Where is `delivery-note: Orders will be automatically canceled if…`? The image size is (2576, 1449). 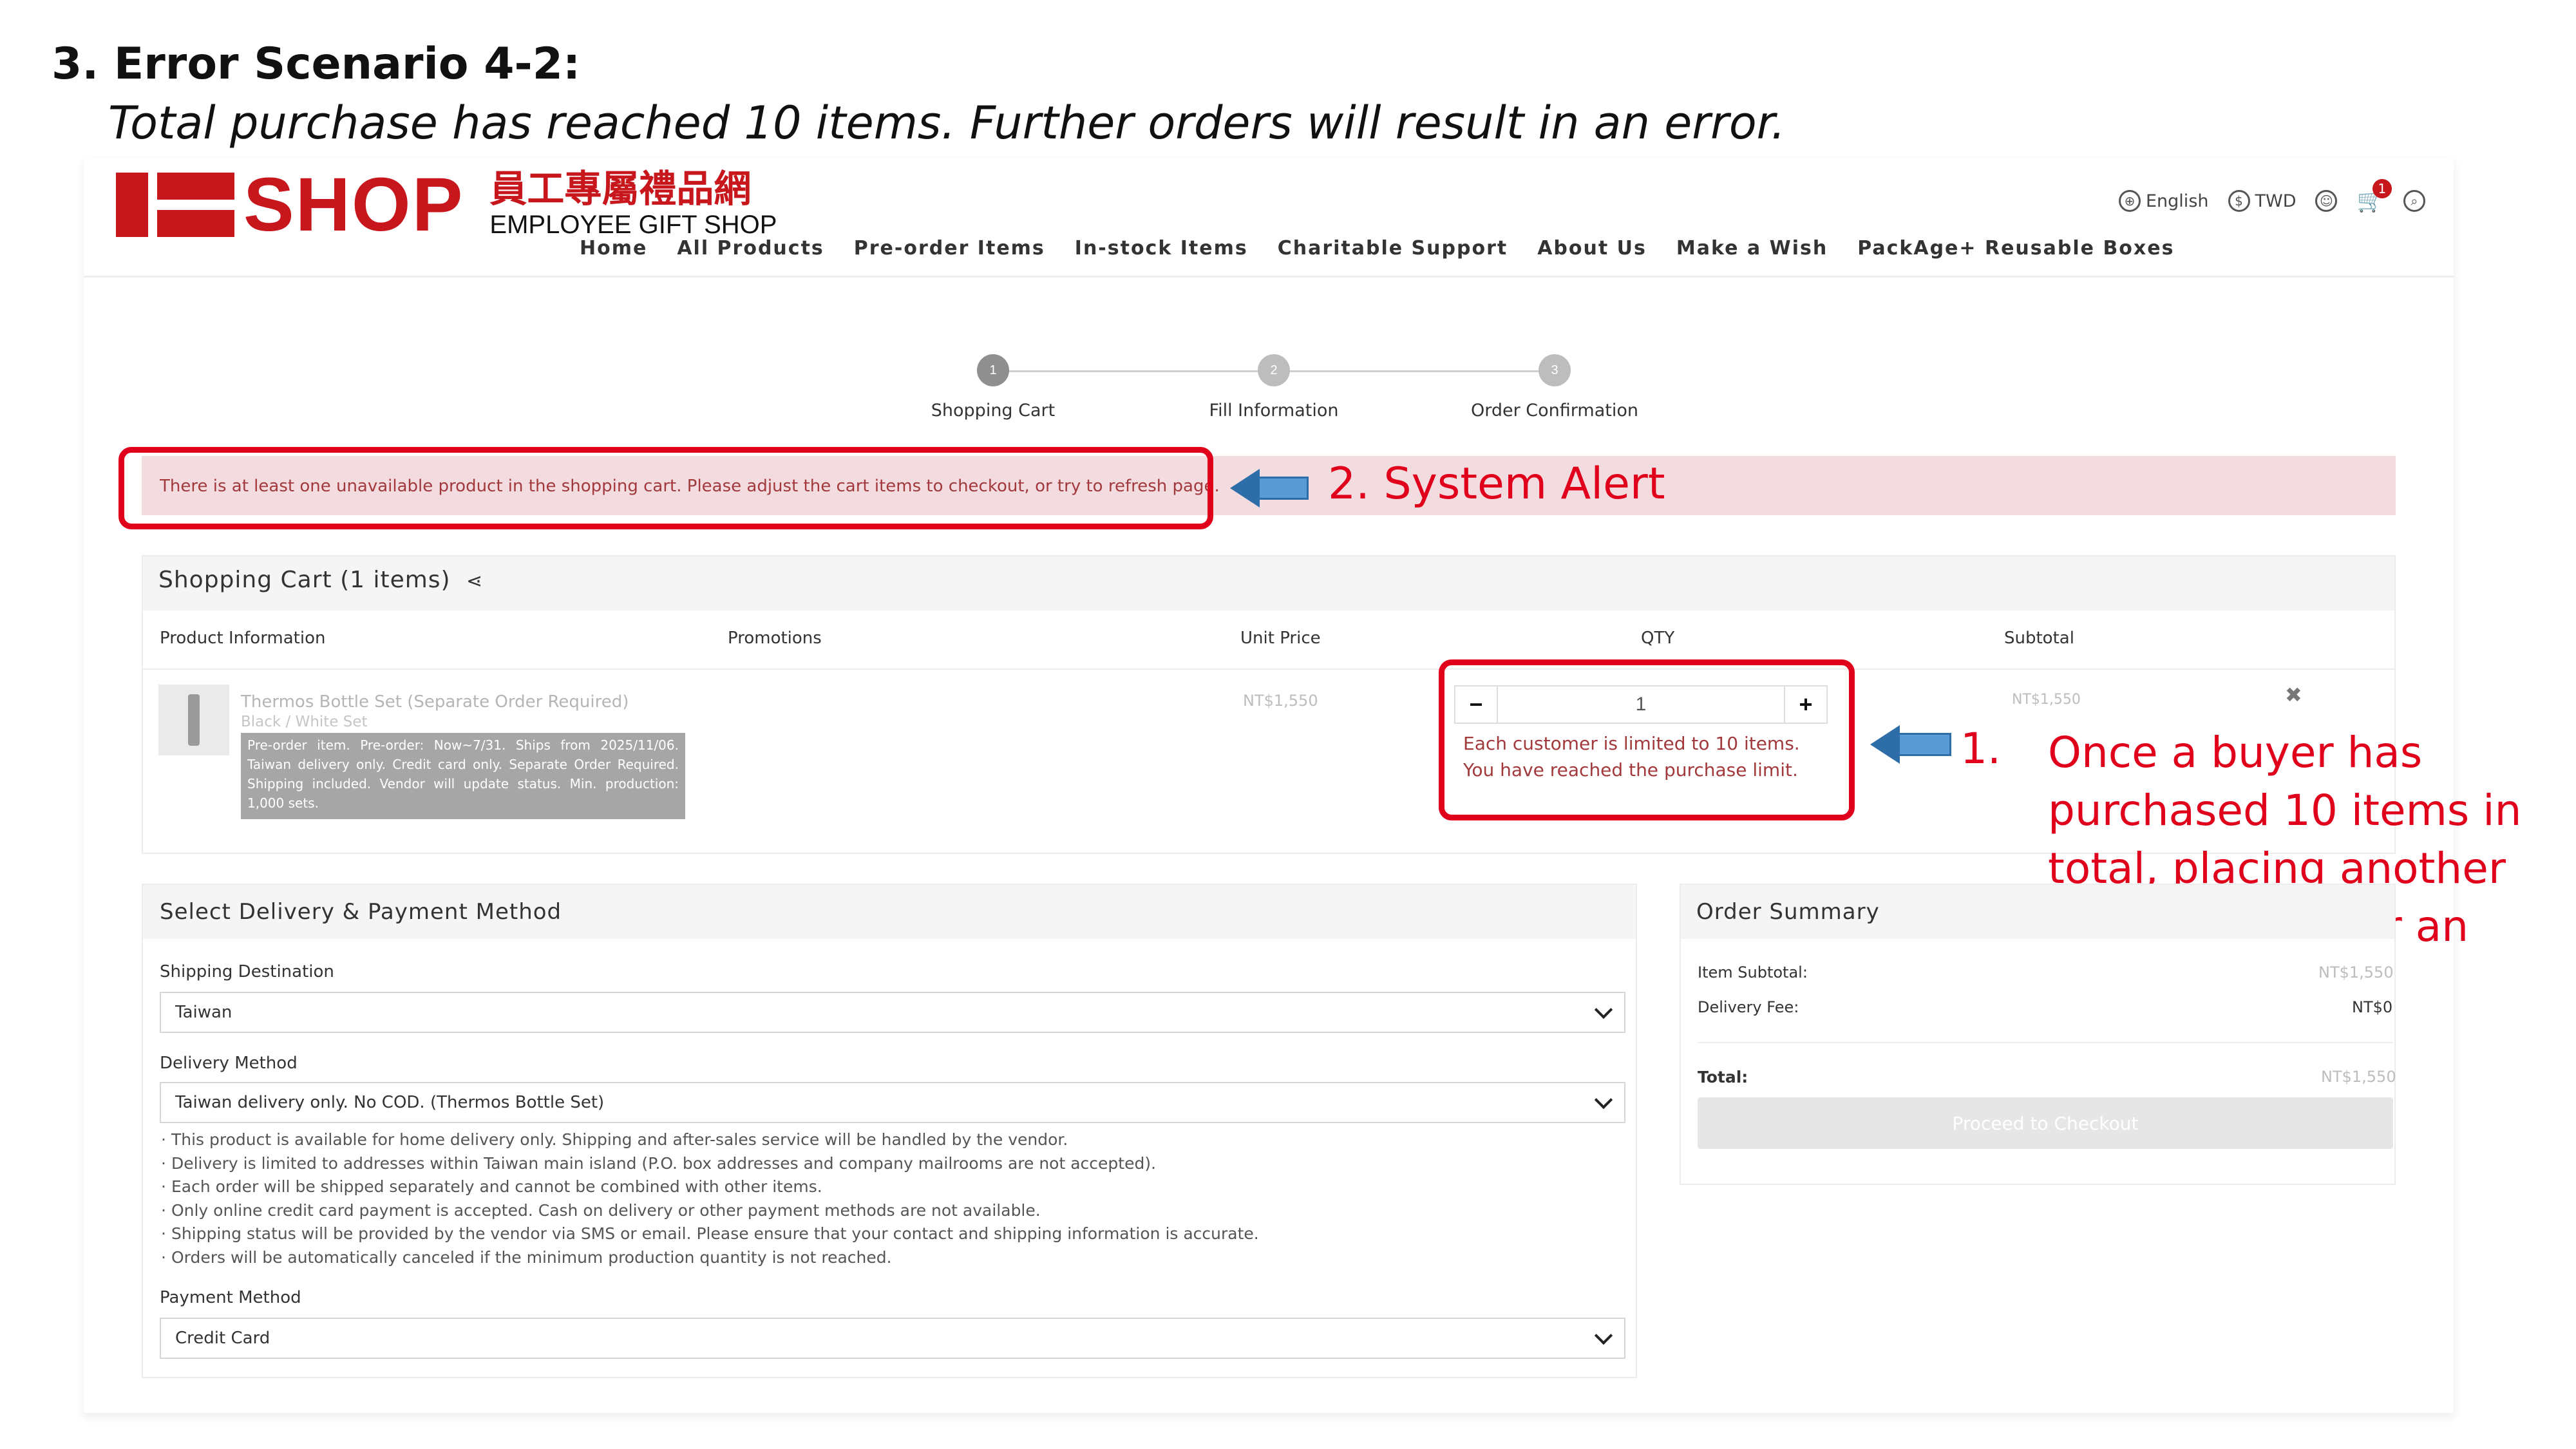 delivery-note: Orders will be automatically canceled if… is located at coordinates (710, 1258).